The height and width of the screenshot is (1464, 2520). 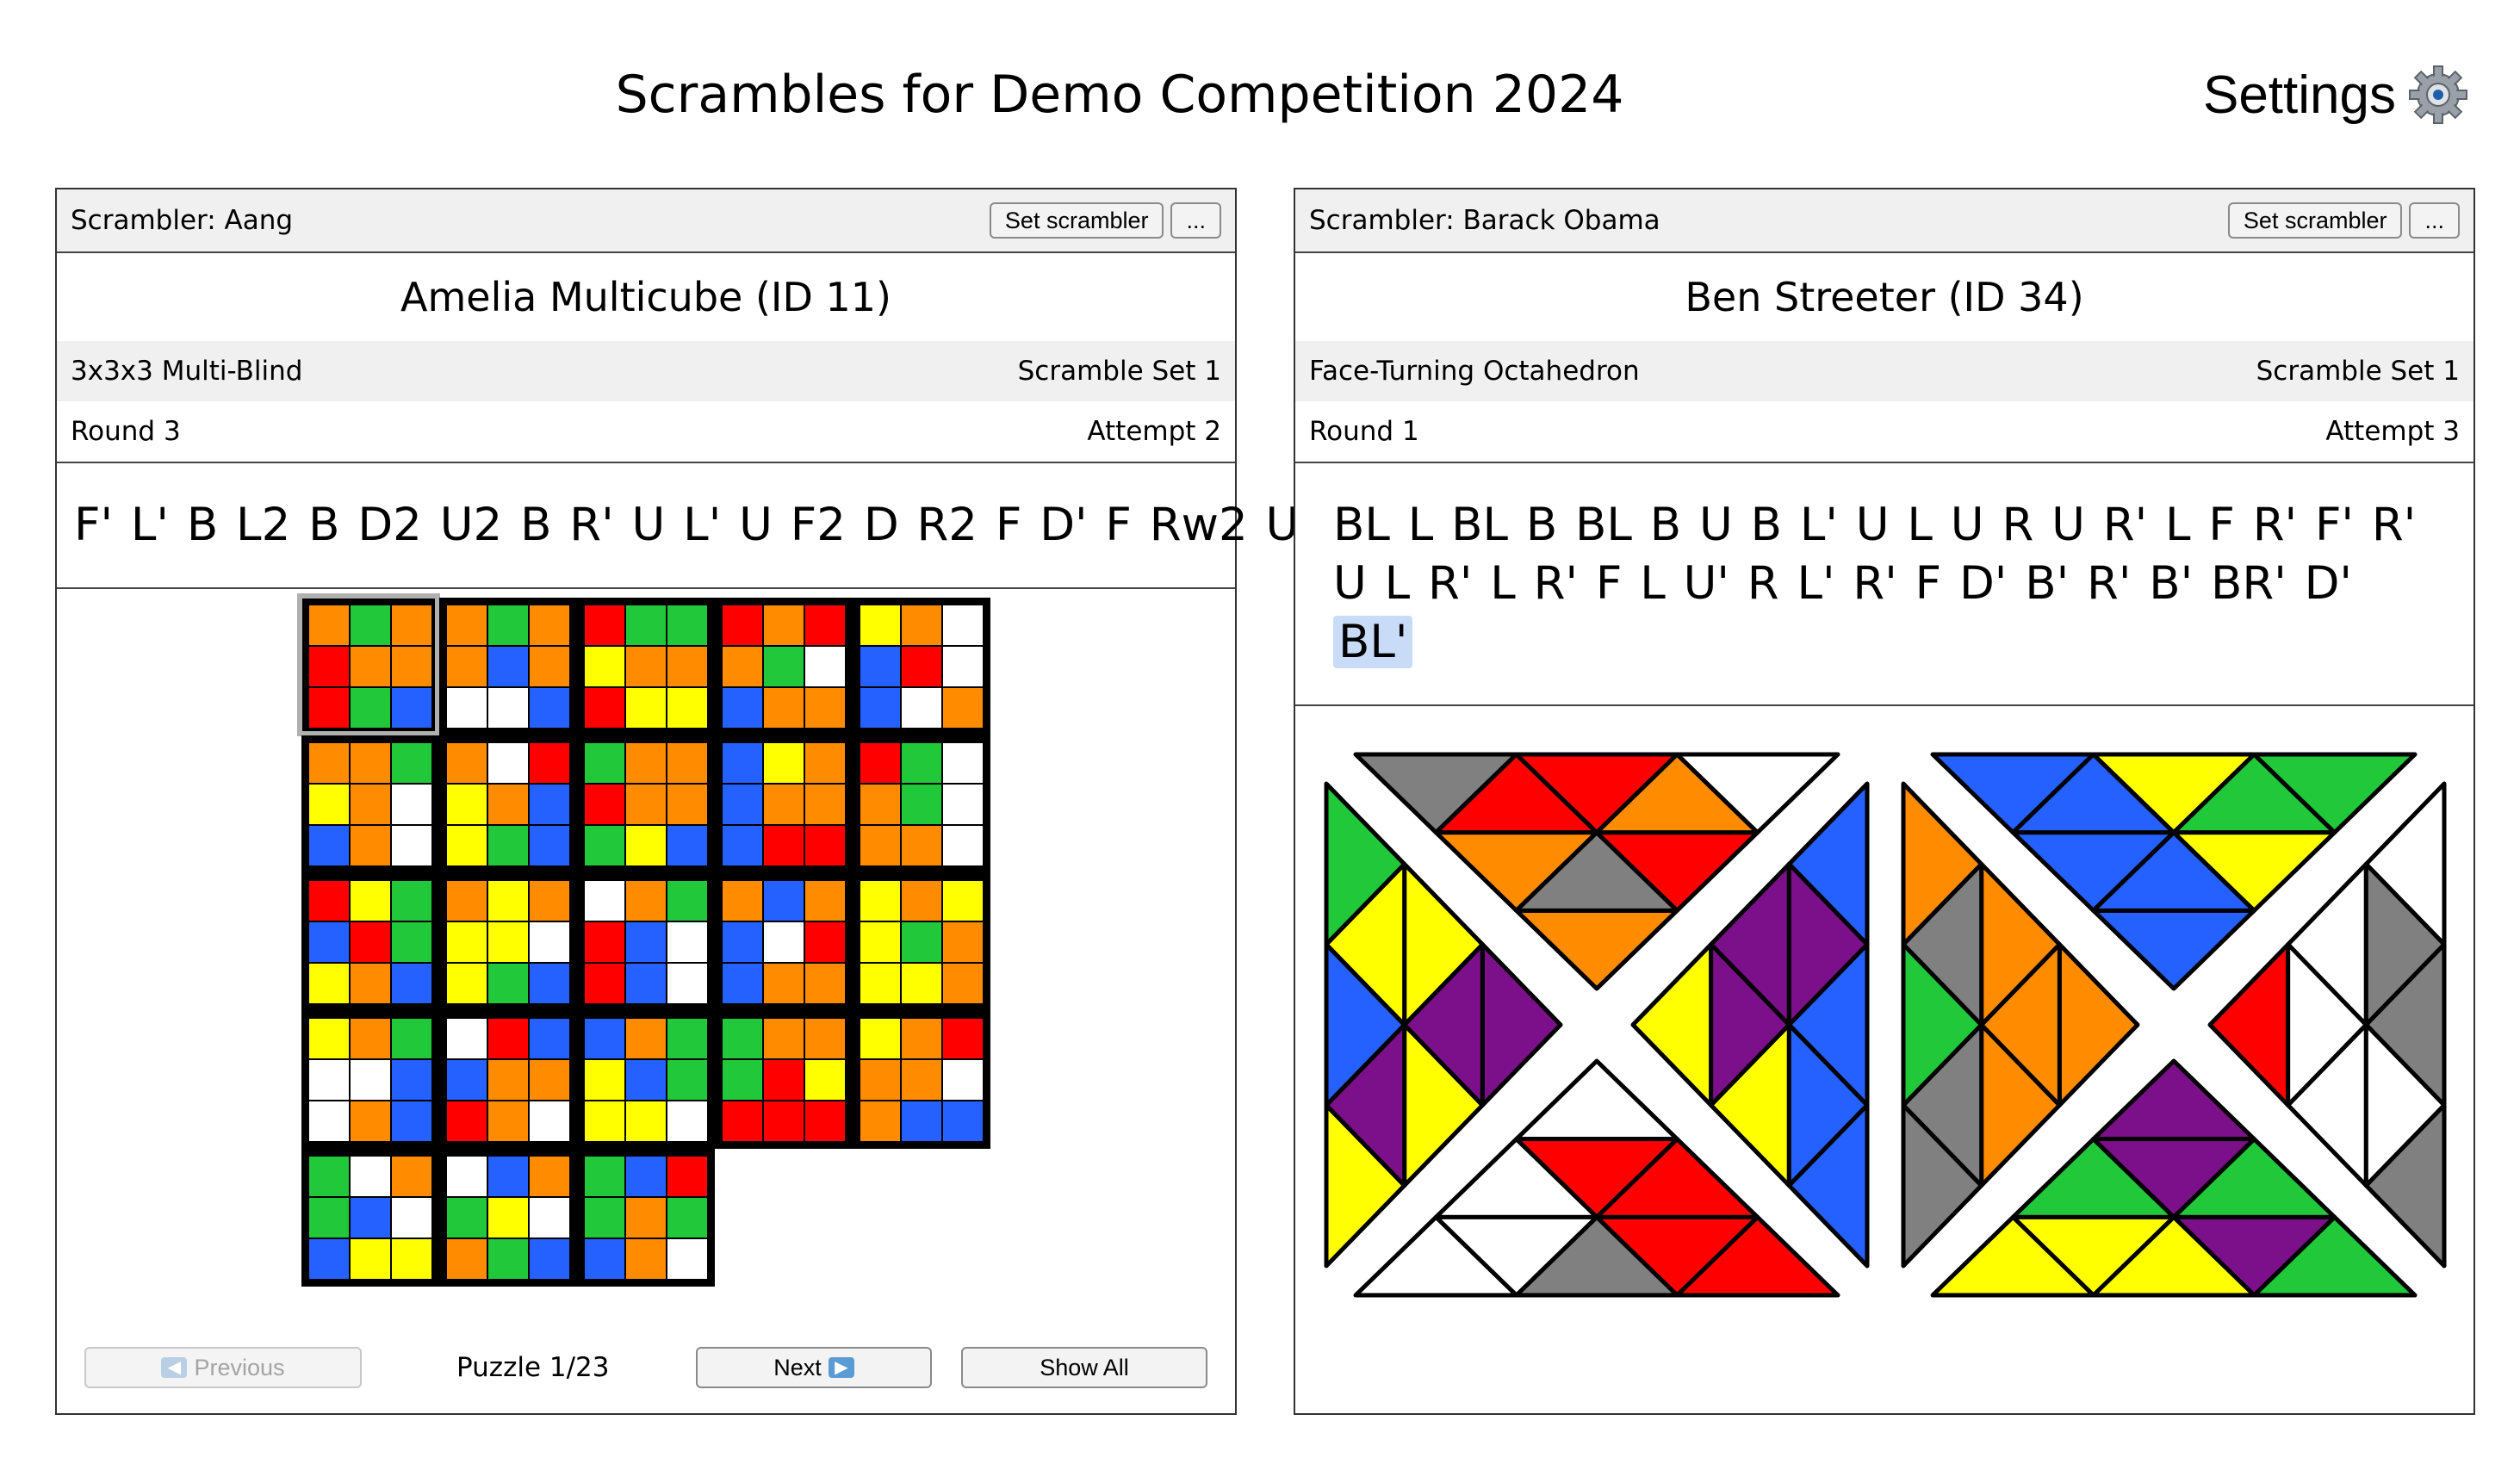 What do you see at coordinates (646, 371) in the screenshot?
I see `event-row: 3x3x3 Multi-Blind Scramble Set 1` at bounding box center [646, 371].